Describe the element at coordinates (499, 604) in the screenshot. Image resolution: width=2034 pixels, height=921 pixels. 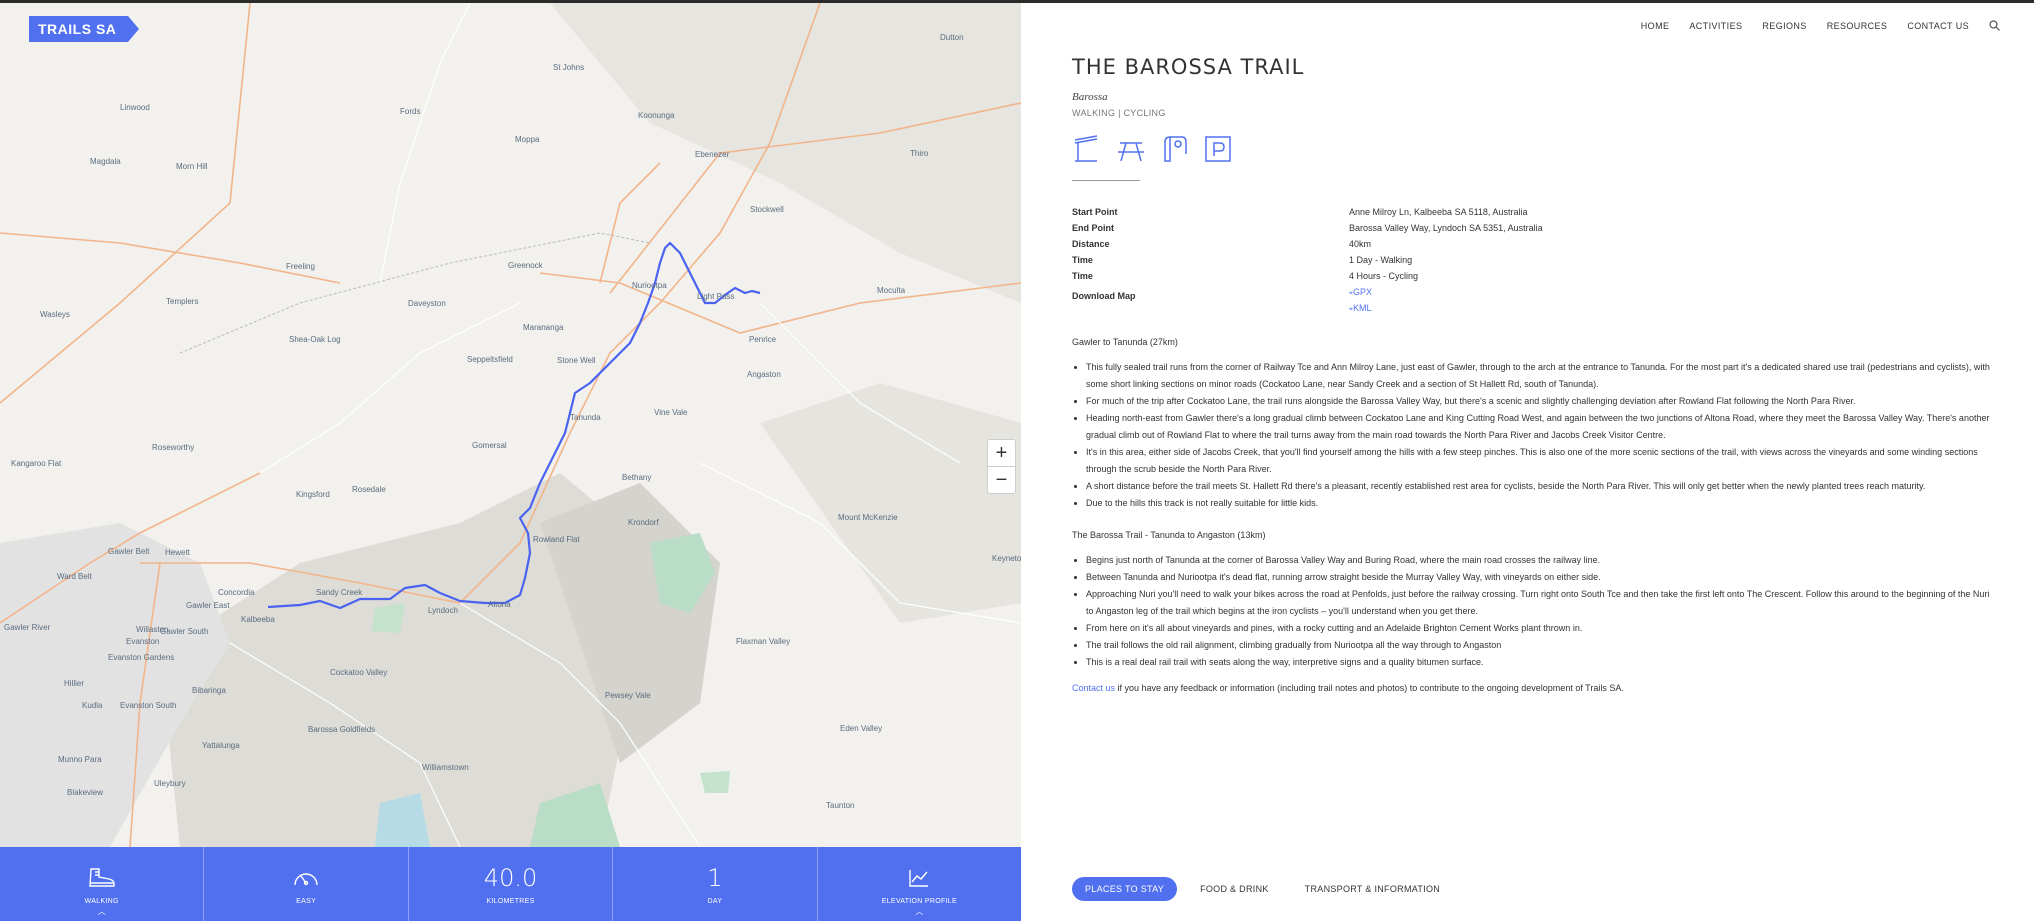
I see `place-label: Altona` at that location.